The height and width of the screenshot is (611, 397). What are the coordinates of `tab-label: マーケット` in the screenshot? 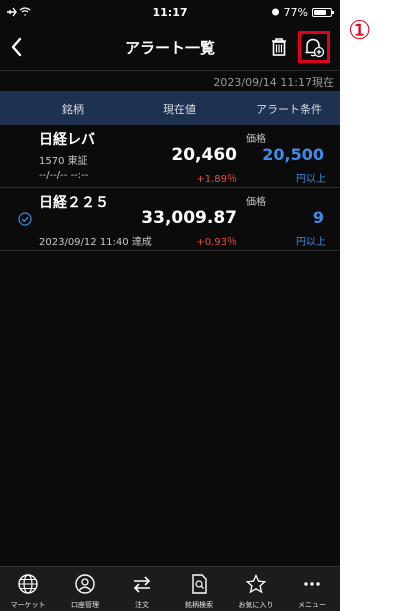 It's located at (28, 605).